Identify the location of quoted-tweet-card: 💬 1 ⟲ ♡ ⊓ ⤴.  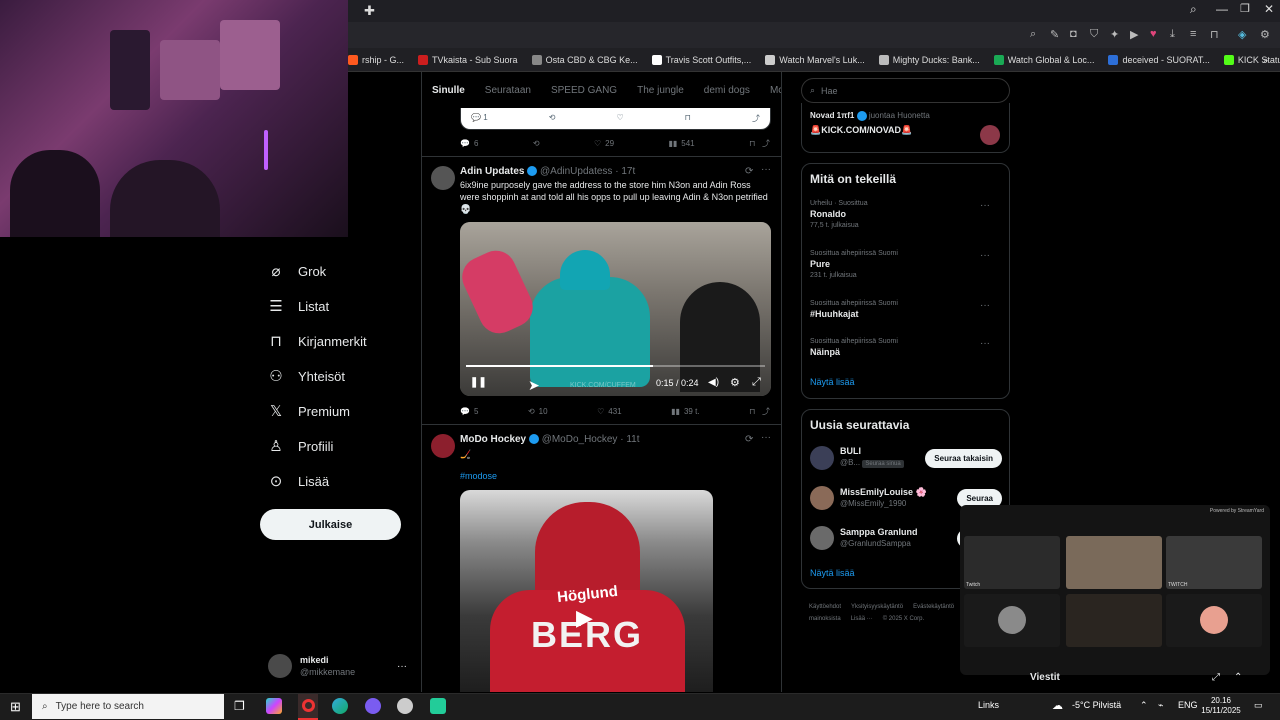
(615, 119).